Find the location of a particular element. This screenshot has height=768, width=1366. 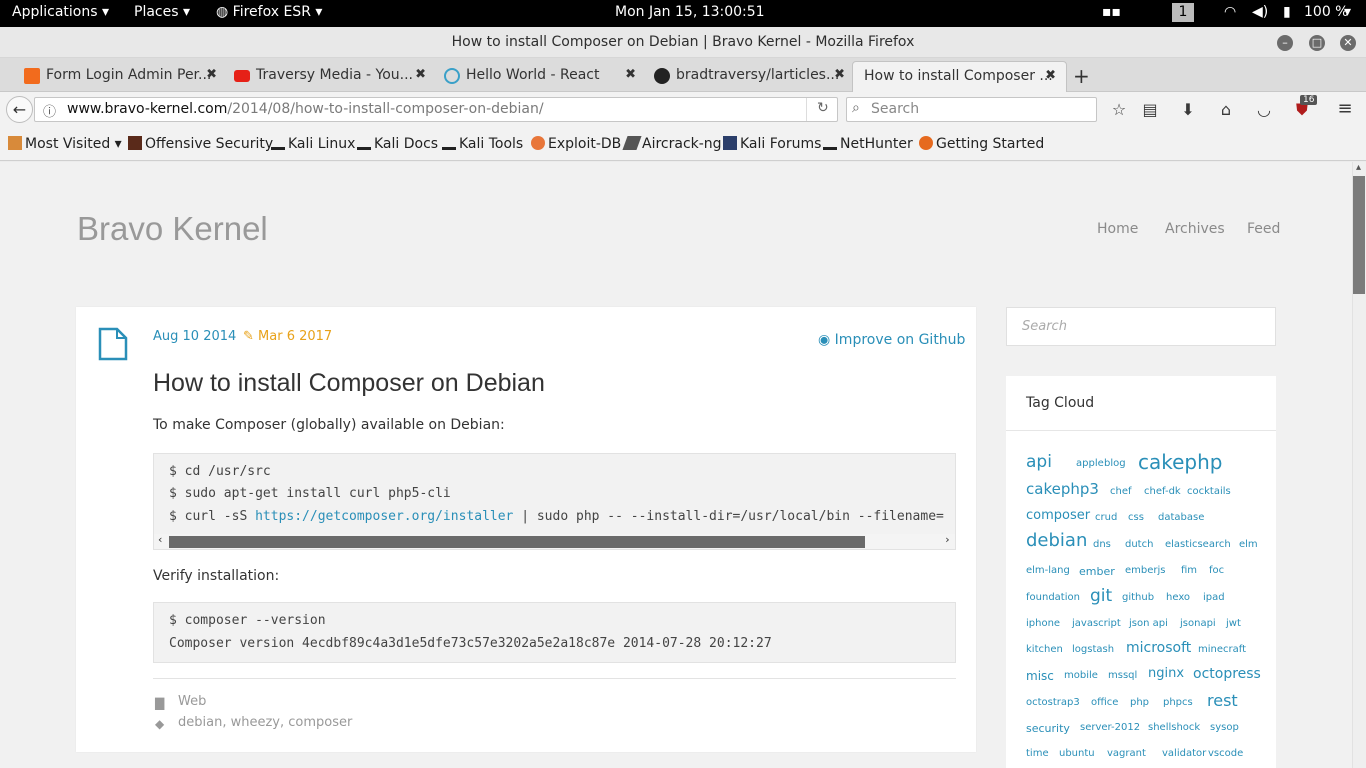

tag-link: debian is located at coordinates (1056, 540).